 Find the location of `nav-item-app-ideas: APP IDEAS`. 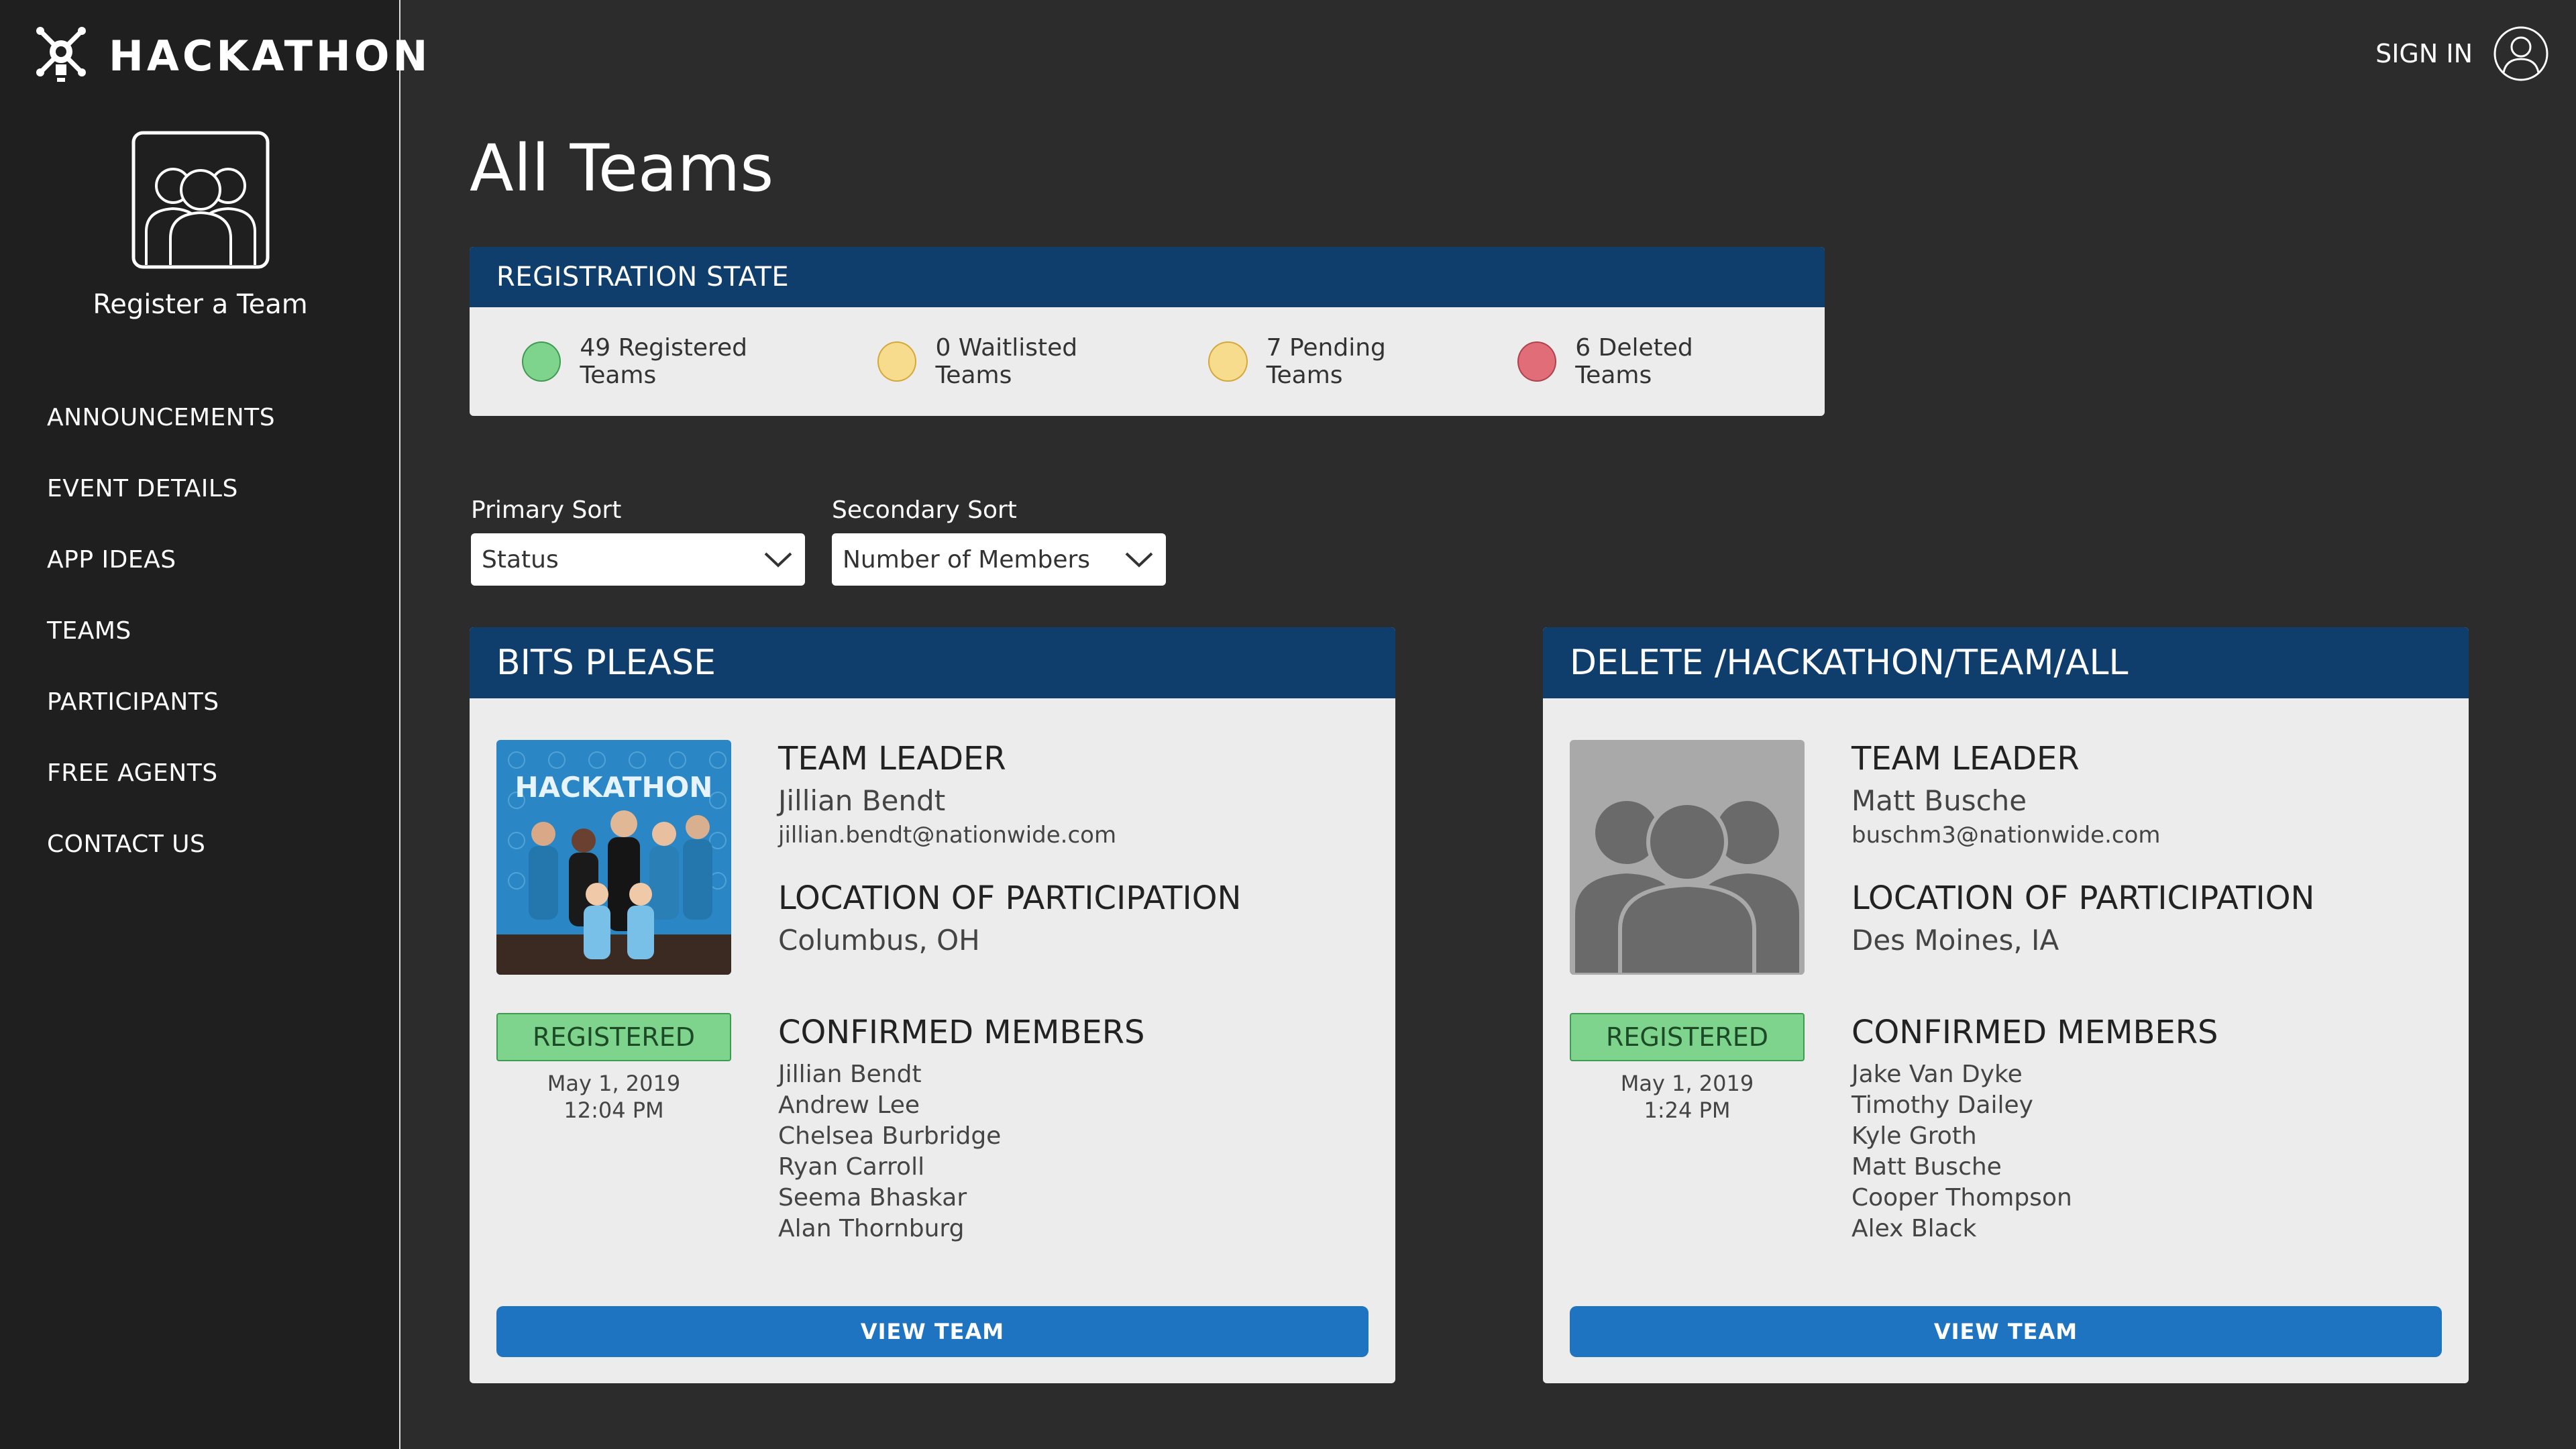

nav-item-app-ideas: APP IDEAS is located at coordinates (161, 576).